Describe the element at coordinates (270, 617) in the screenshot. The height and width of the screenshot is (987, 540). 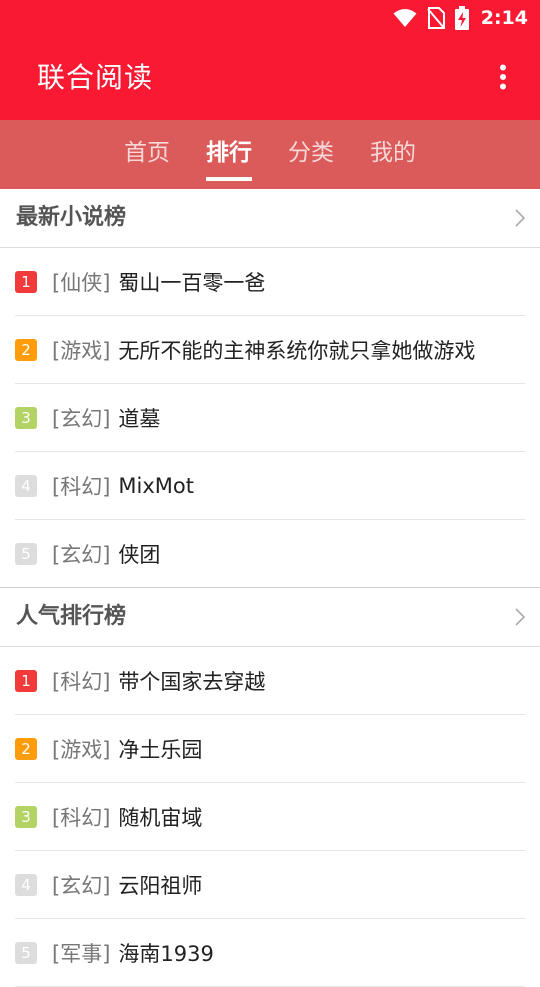
I see `section-header: 人气排行榜` at that location.